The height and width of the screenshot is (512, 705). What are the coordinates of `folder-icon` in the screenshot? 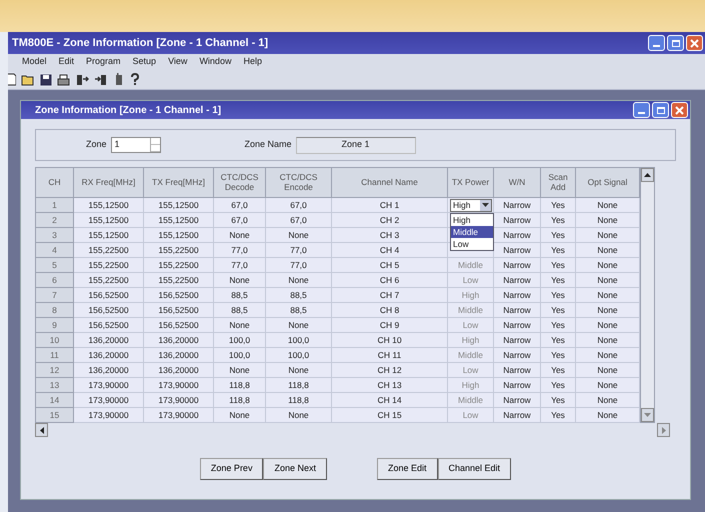 It's located at (28, 80).